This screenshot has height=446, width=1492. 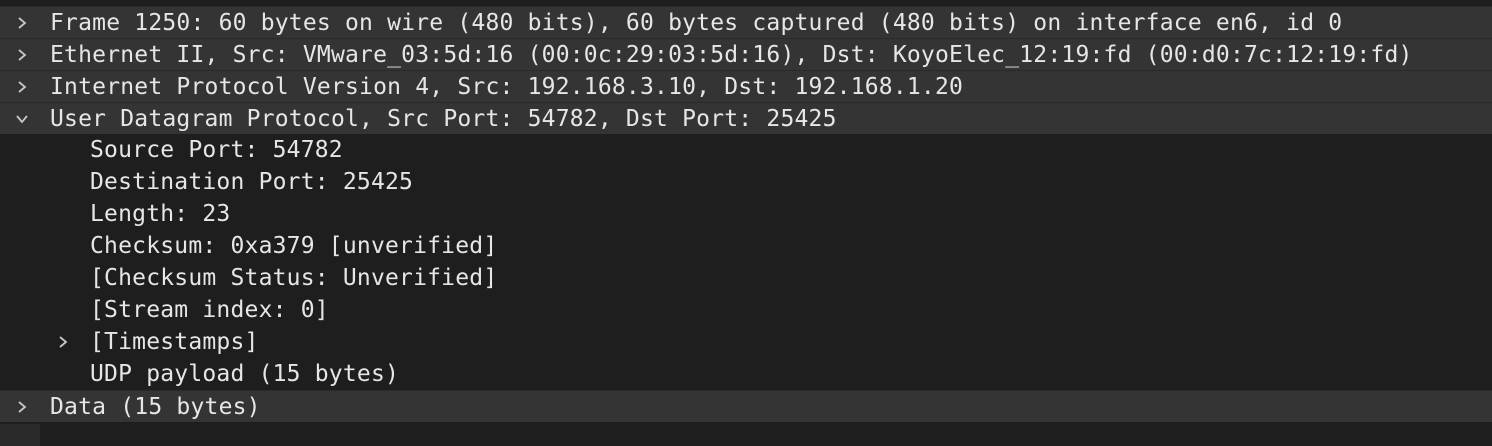 I want to click on tree-row-destination-port: Destination Port: 25425, so click(x=746, y=182).